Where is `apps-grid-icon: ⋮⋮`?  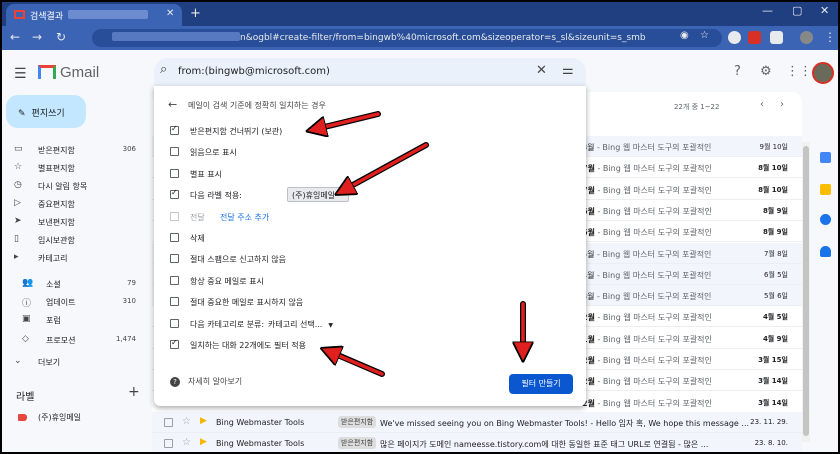
apps-grid-icon: ⋮⋮ is located at coordinates (799, 71).